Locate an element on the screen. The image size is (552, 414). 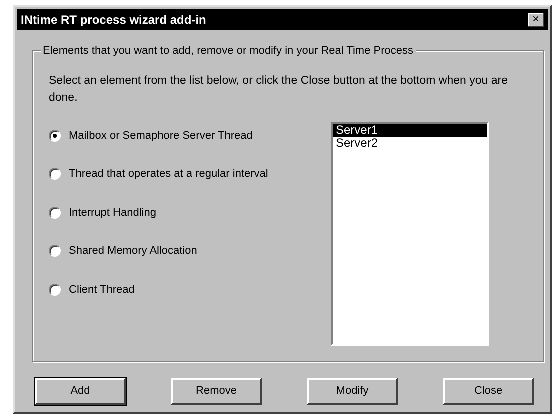
list-item: Server2 is located at coordinates (410, 143).